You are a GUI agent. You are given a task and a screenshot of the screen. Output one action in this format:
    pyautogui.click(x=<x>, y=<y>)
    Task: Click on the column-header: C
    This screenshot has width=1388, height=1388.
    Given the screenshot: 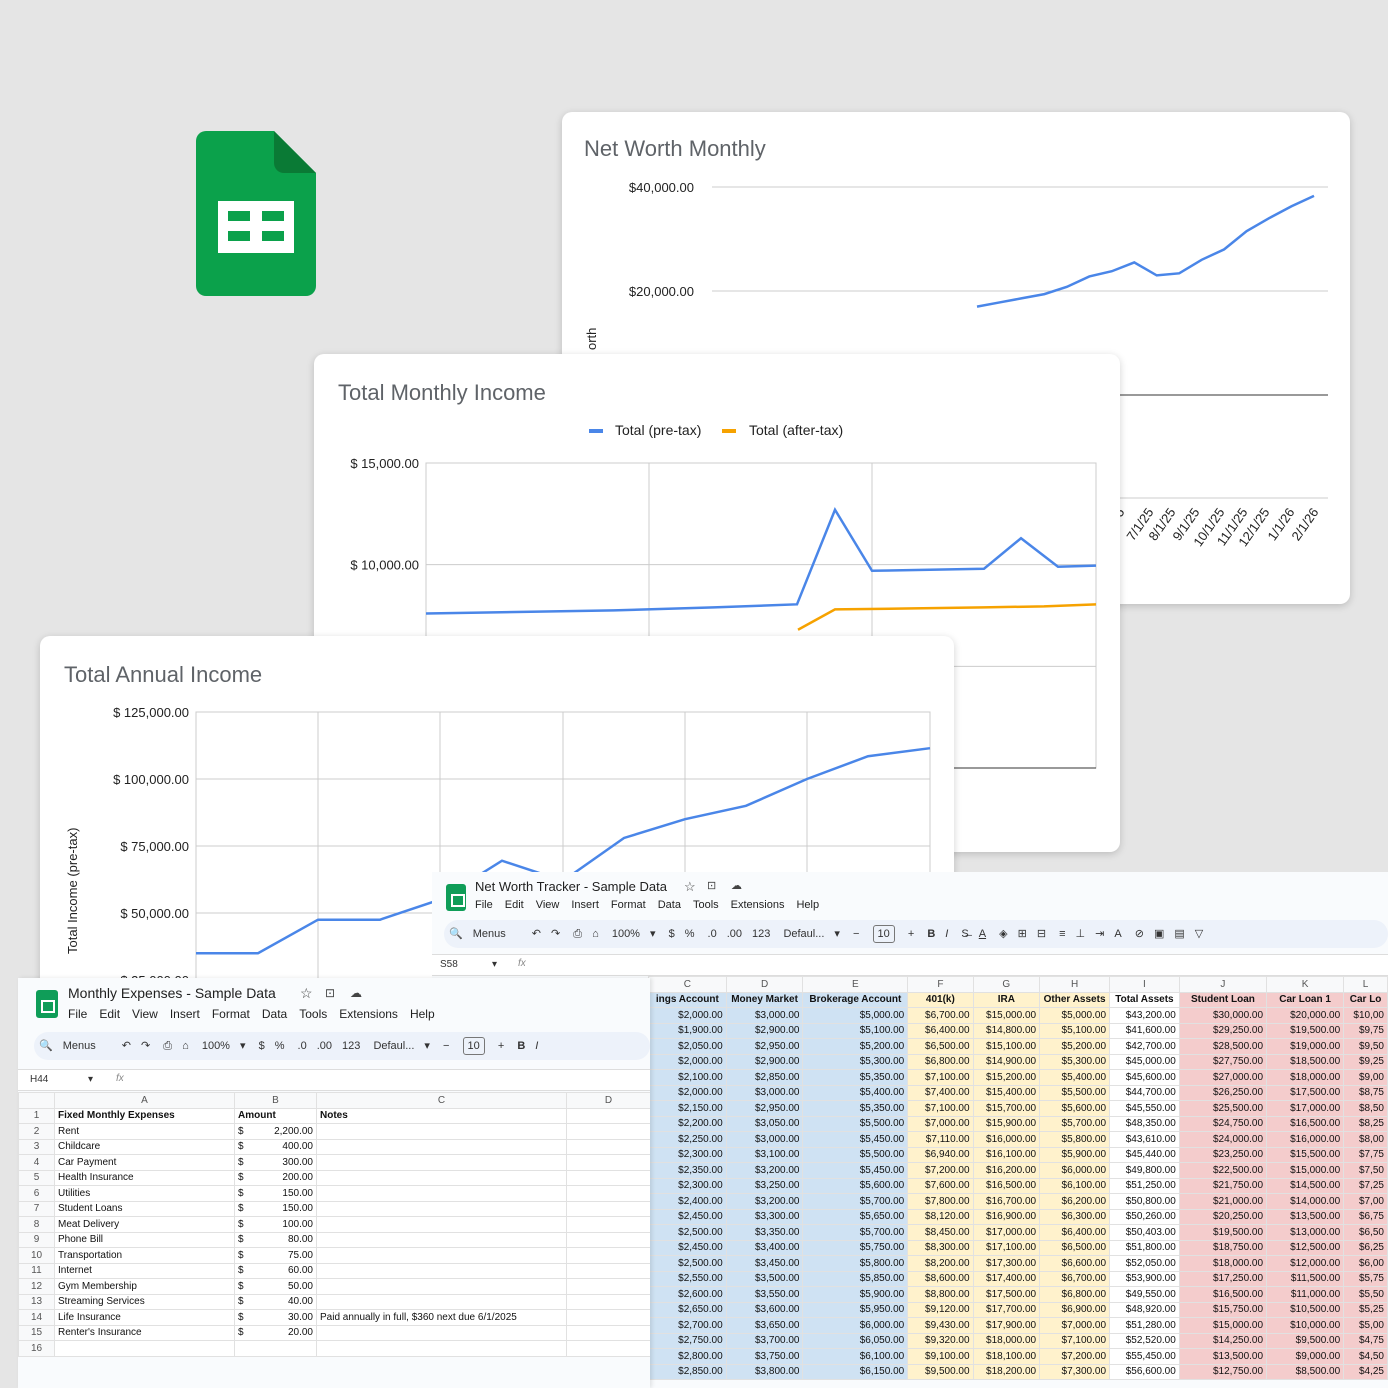 What is the action you would take?
    pyautogui.click(x=687, y=984)
    